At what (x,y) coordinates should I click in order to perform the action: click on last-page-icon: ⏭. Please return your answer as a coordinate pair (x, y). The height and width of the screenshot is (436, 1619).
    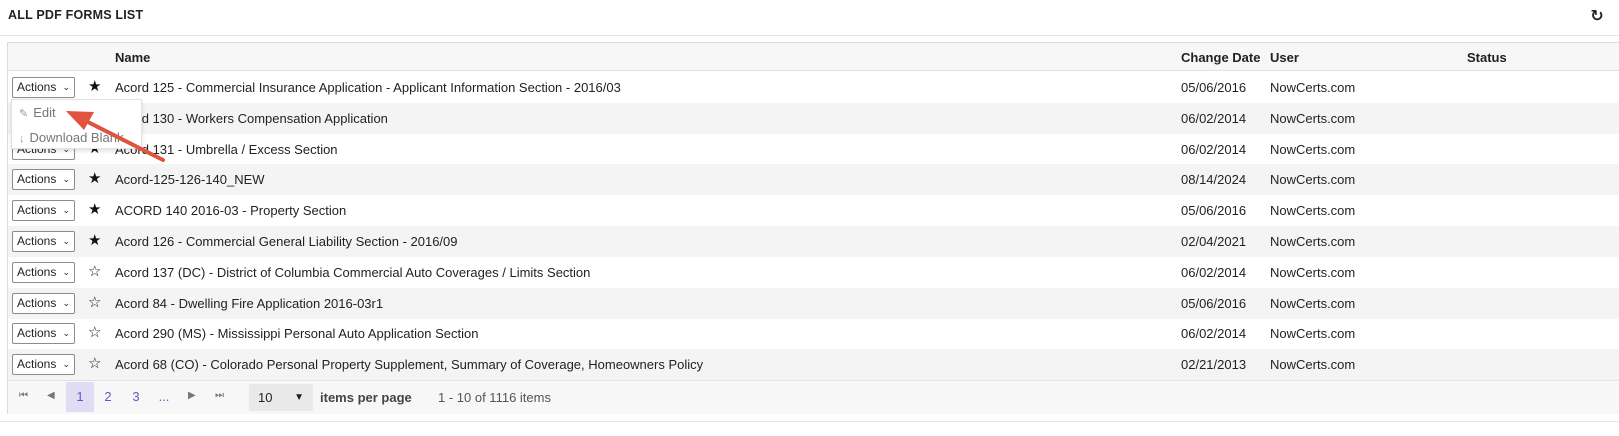
    Looking at the image, I should click on (219, 395).